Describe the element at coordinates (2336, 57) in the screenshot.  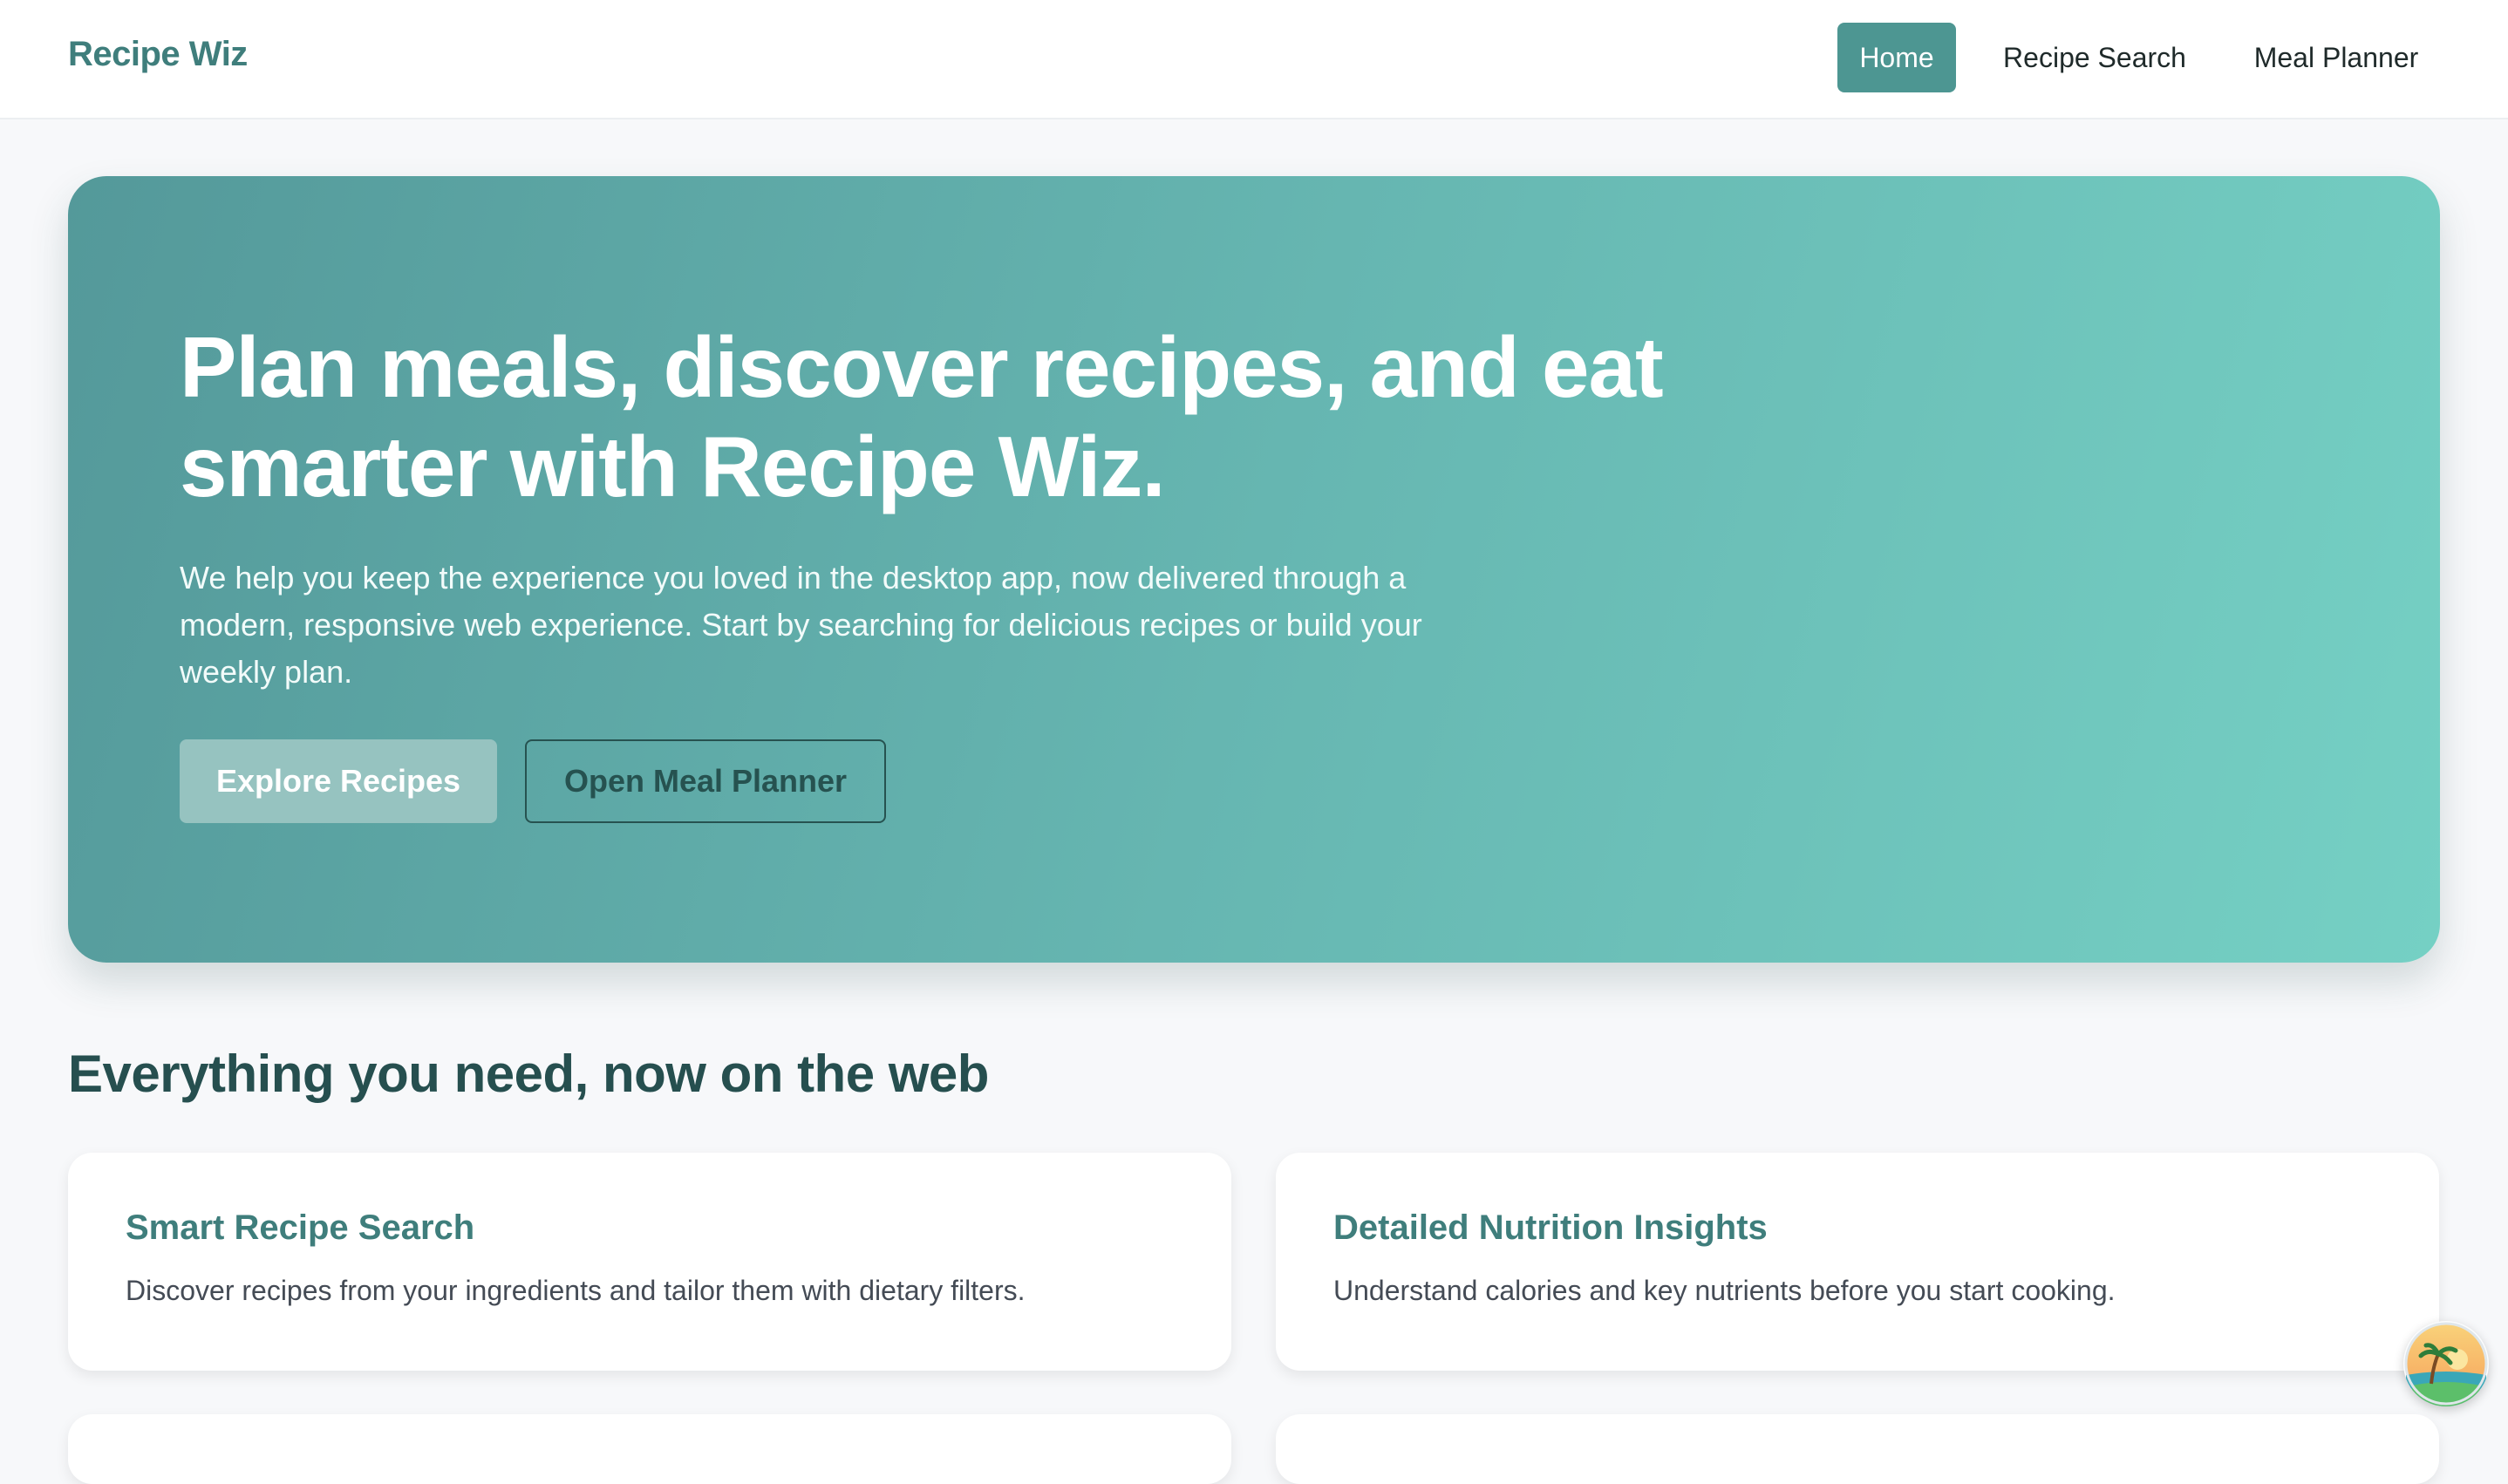
I see `nav-meal-planner: Meal Planner` at that location.